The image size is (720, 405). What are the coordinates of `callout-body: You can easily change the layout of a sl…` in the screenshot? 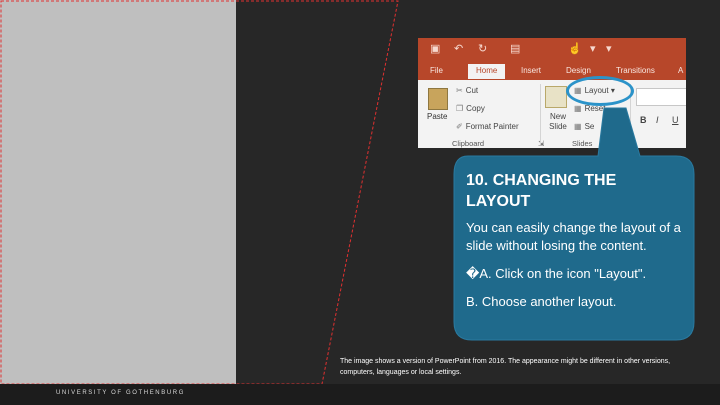 It's located at (573, 236).